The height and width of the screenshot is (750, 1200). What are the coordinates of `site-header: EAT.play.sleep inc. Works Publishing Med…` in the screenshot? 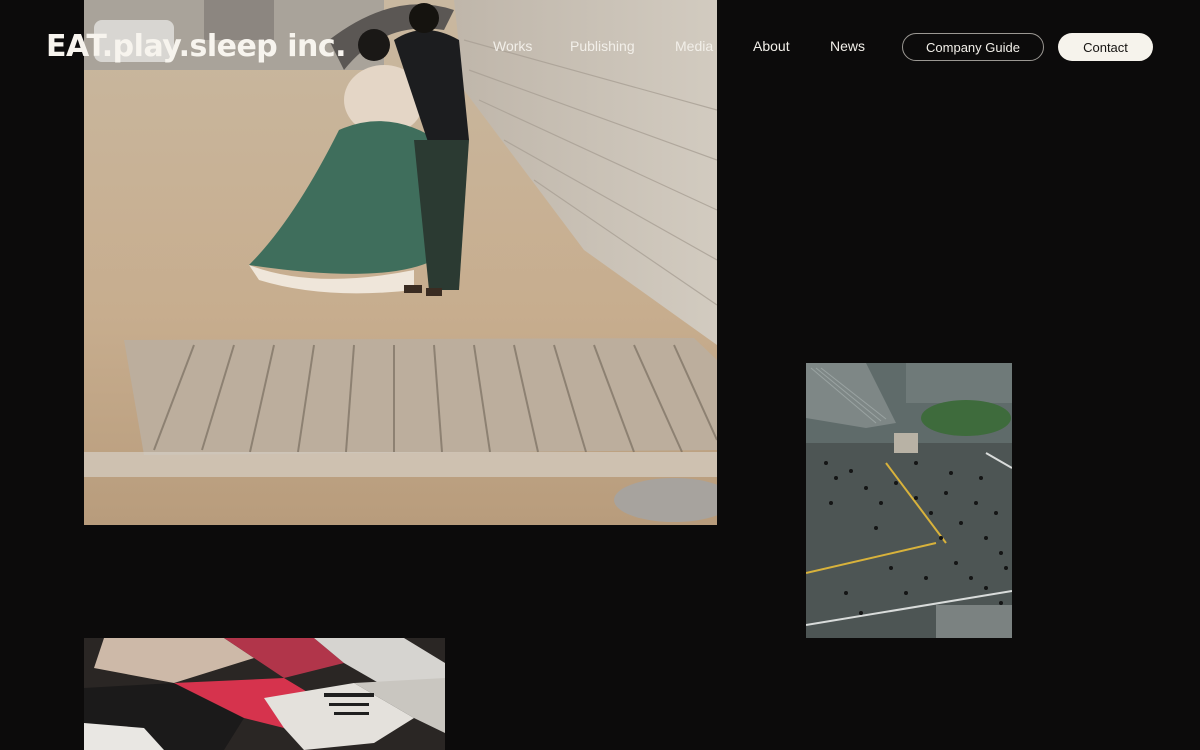 It's located at (600, 46).